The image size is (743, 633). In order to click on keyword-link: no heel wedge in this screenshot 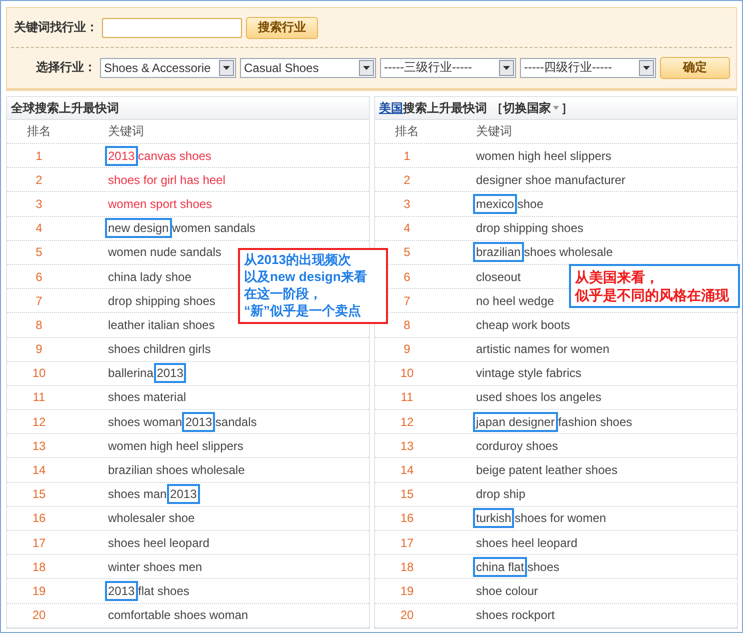, I will do `click(515, 301)`.